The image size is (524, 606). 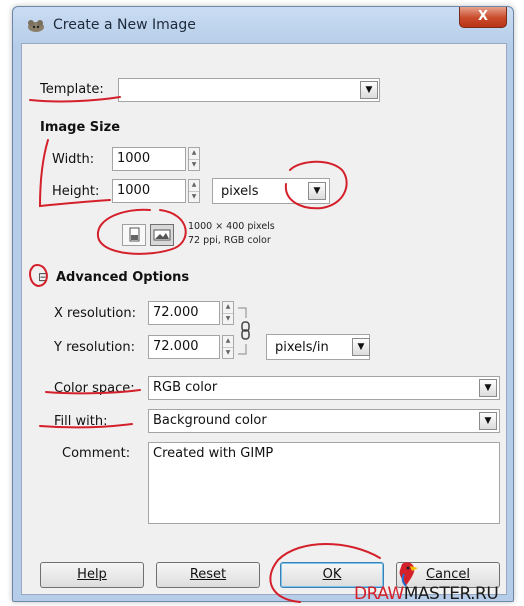 I want to click on image-size-info-dimensions: 1000 × 400 pixels, so click(x=231, y=226).